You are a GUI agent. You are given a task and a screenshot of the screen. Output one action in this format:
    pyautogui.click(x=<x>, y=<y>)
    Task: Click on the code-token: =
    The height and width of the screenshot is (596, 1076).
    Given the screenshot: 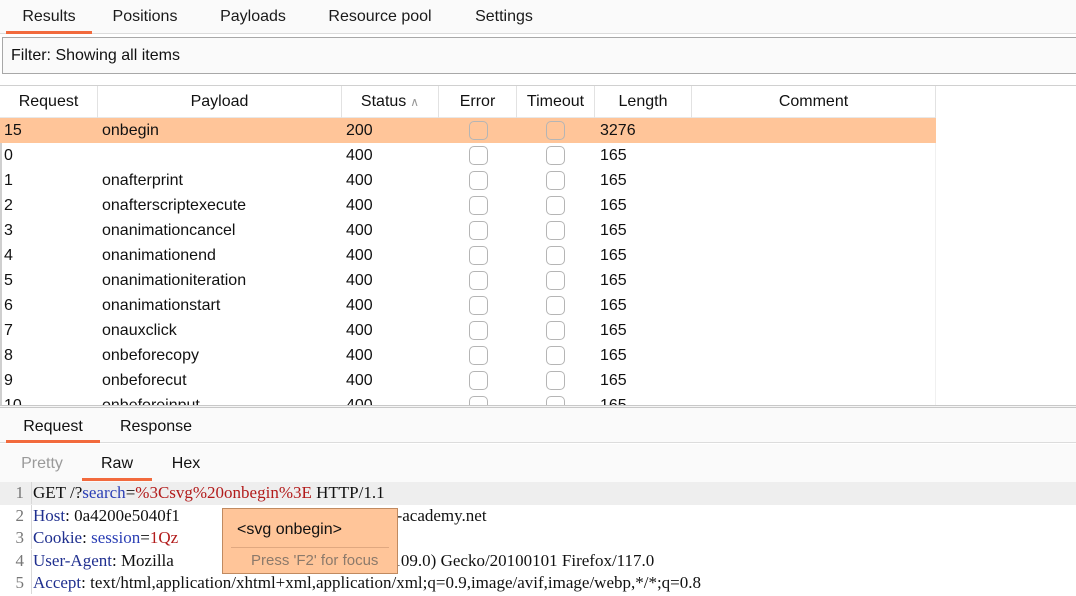 What is the action you would take?
    pyautogui.click(x=130, y=492)
    